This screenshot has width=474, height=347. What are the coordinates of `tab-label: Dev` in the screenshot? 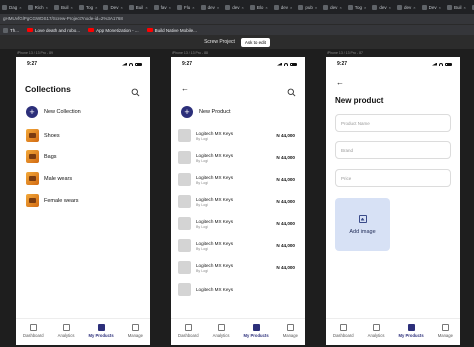 It's located at (114, 7).